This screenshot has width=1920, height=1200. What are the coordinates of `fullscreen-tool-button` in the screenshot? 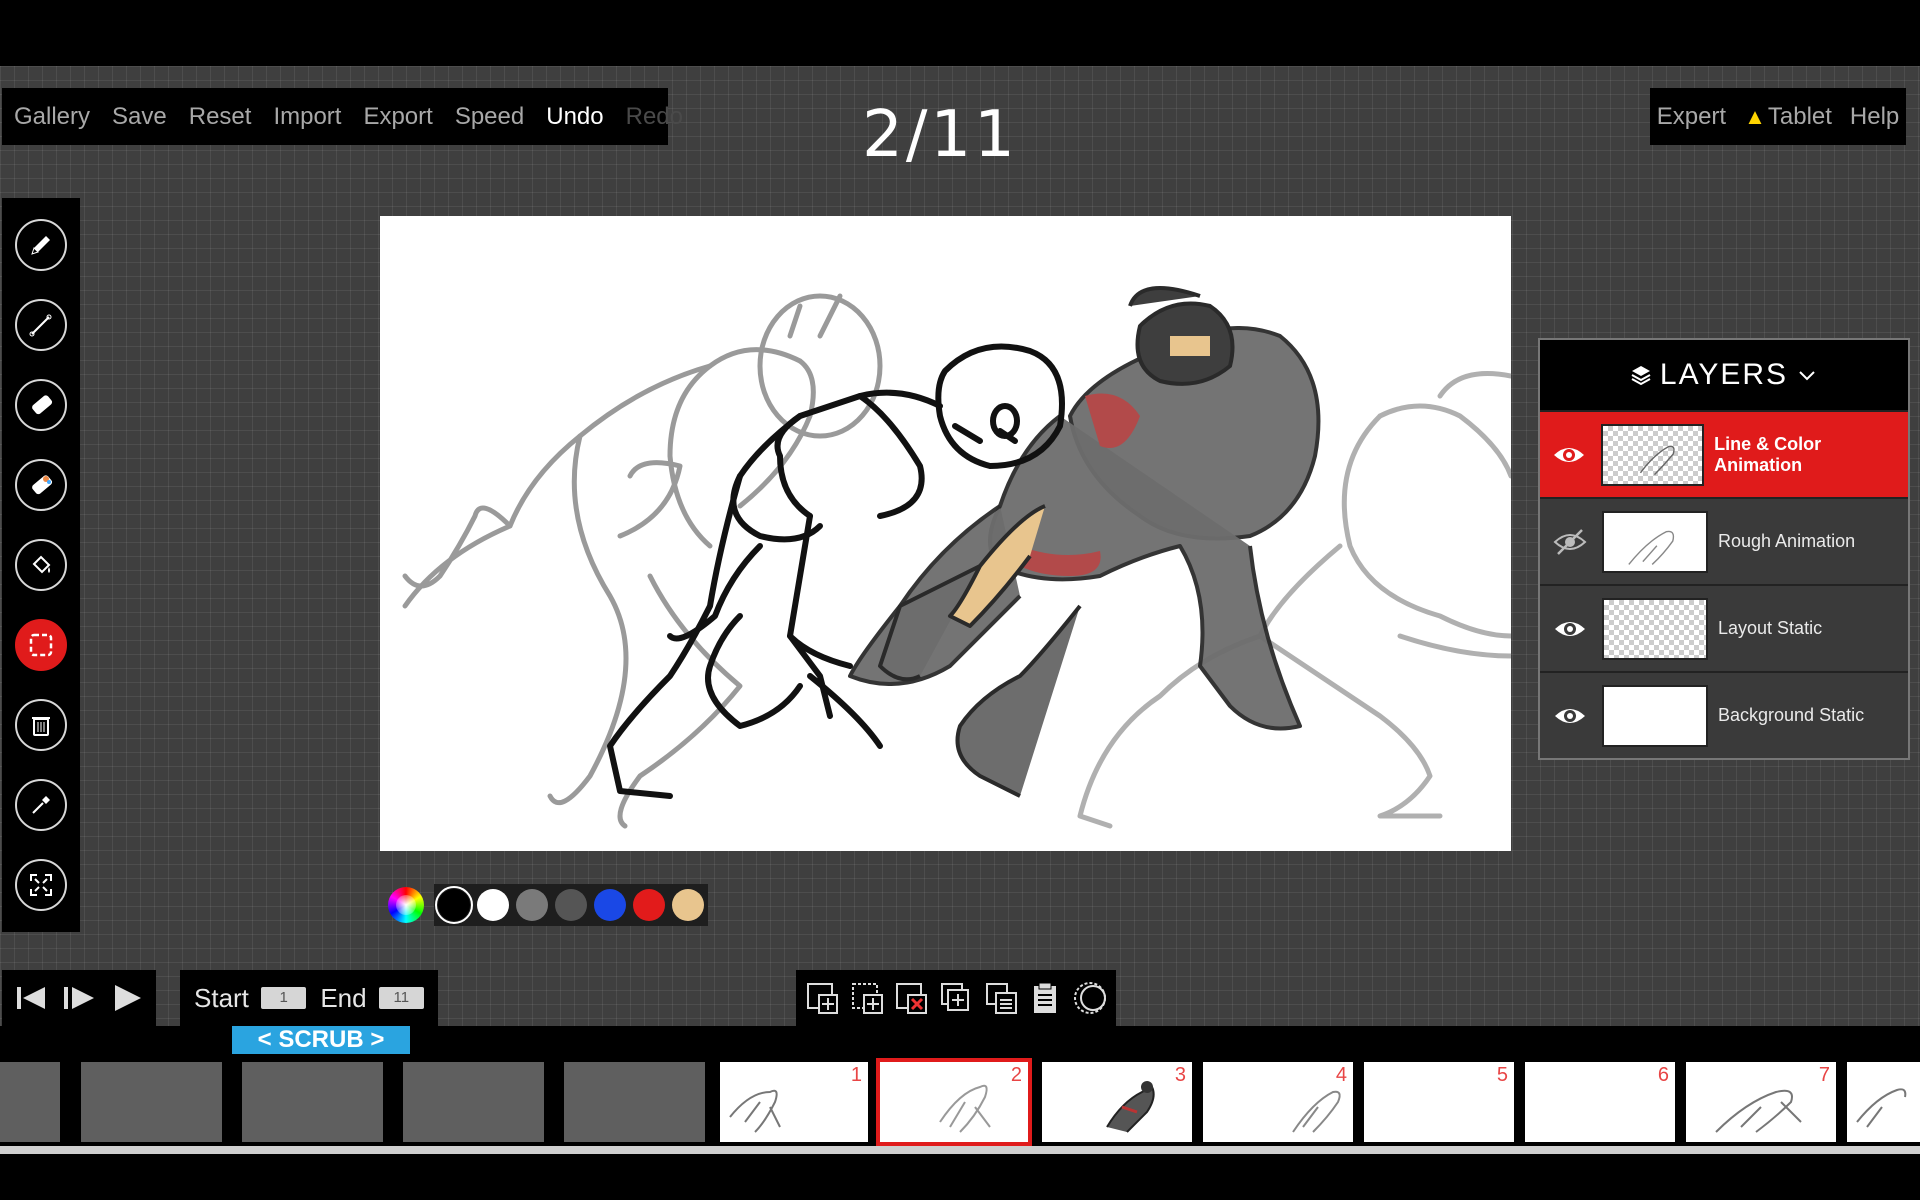 It's located at (41, 885).